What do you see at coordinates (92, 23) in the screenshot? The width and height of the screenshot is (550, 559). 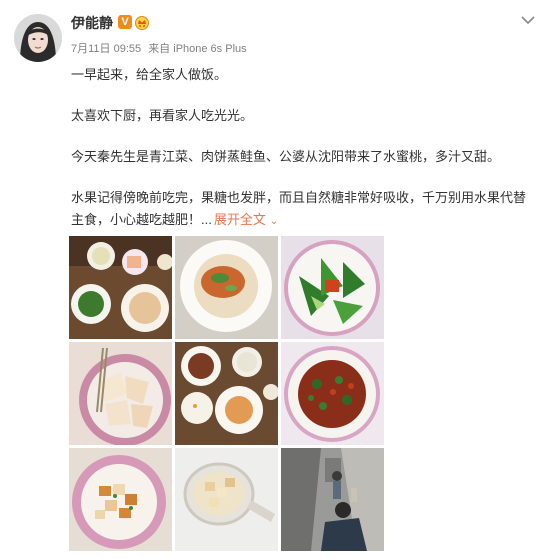 I see `username: 伊能静` at bounding box center [92, 23].